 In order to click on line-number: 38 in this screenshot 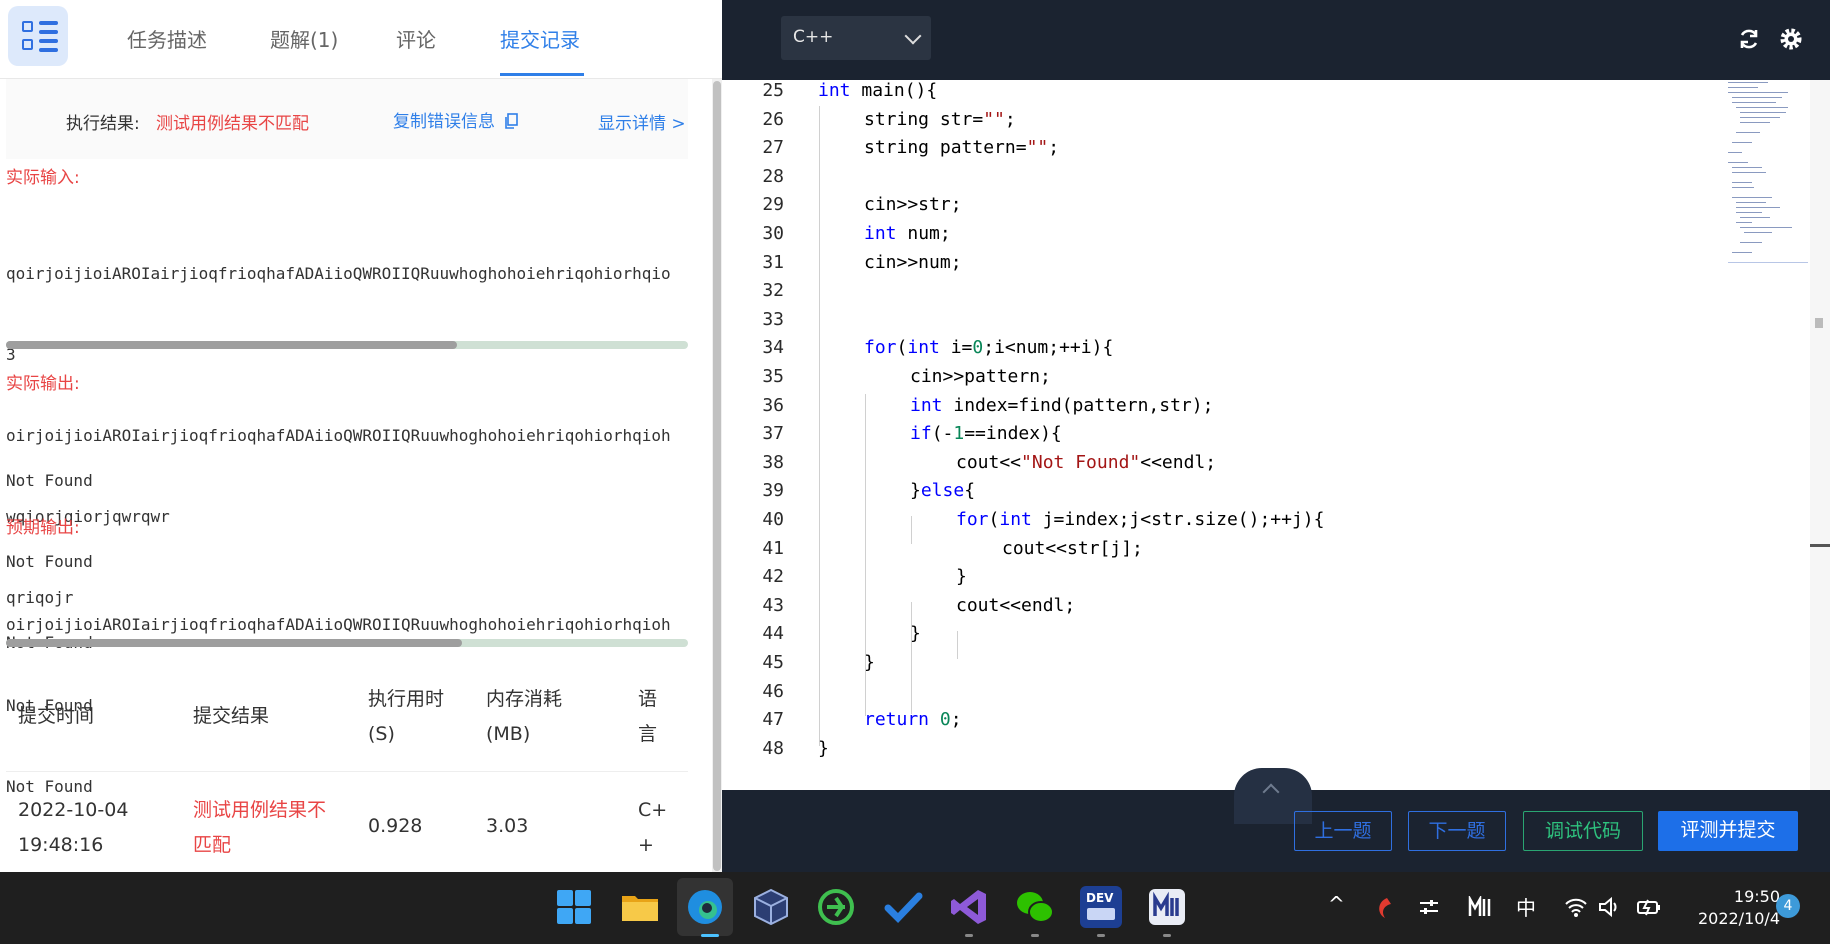, I will do `click(773, 462)`.